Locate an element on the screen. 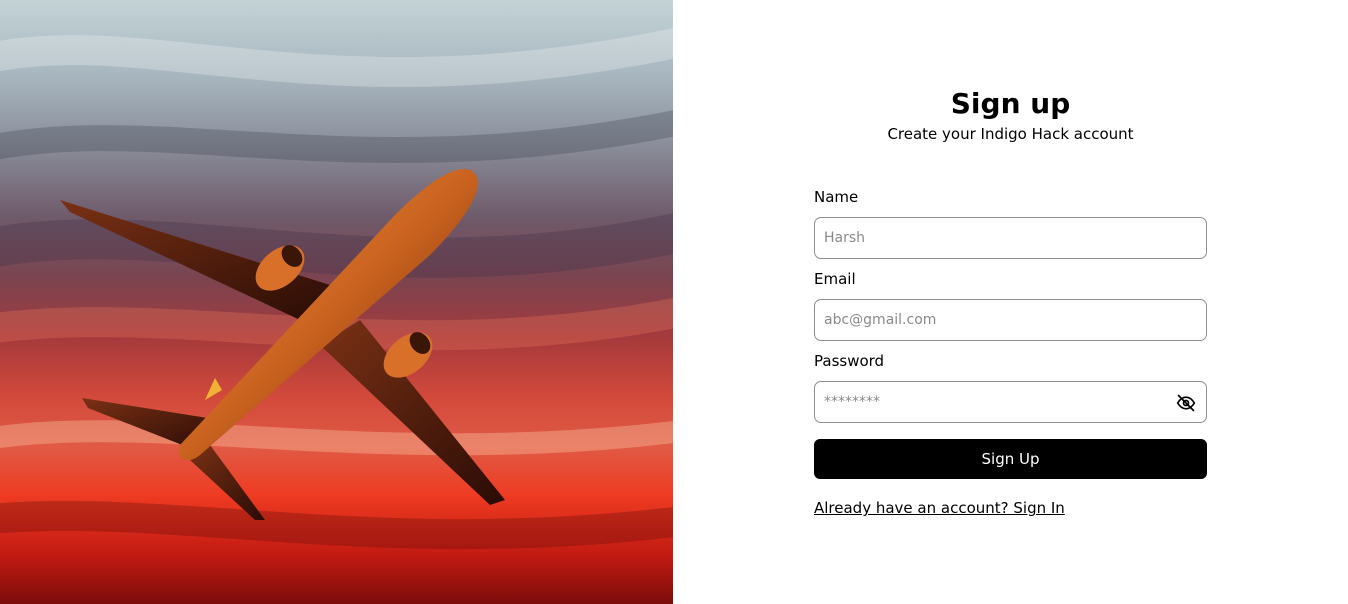 The image size is (1348, 604). sign-in-link: Already have an account? Sign In is located at coordinates (939, 508).